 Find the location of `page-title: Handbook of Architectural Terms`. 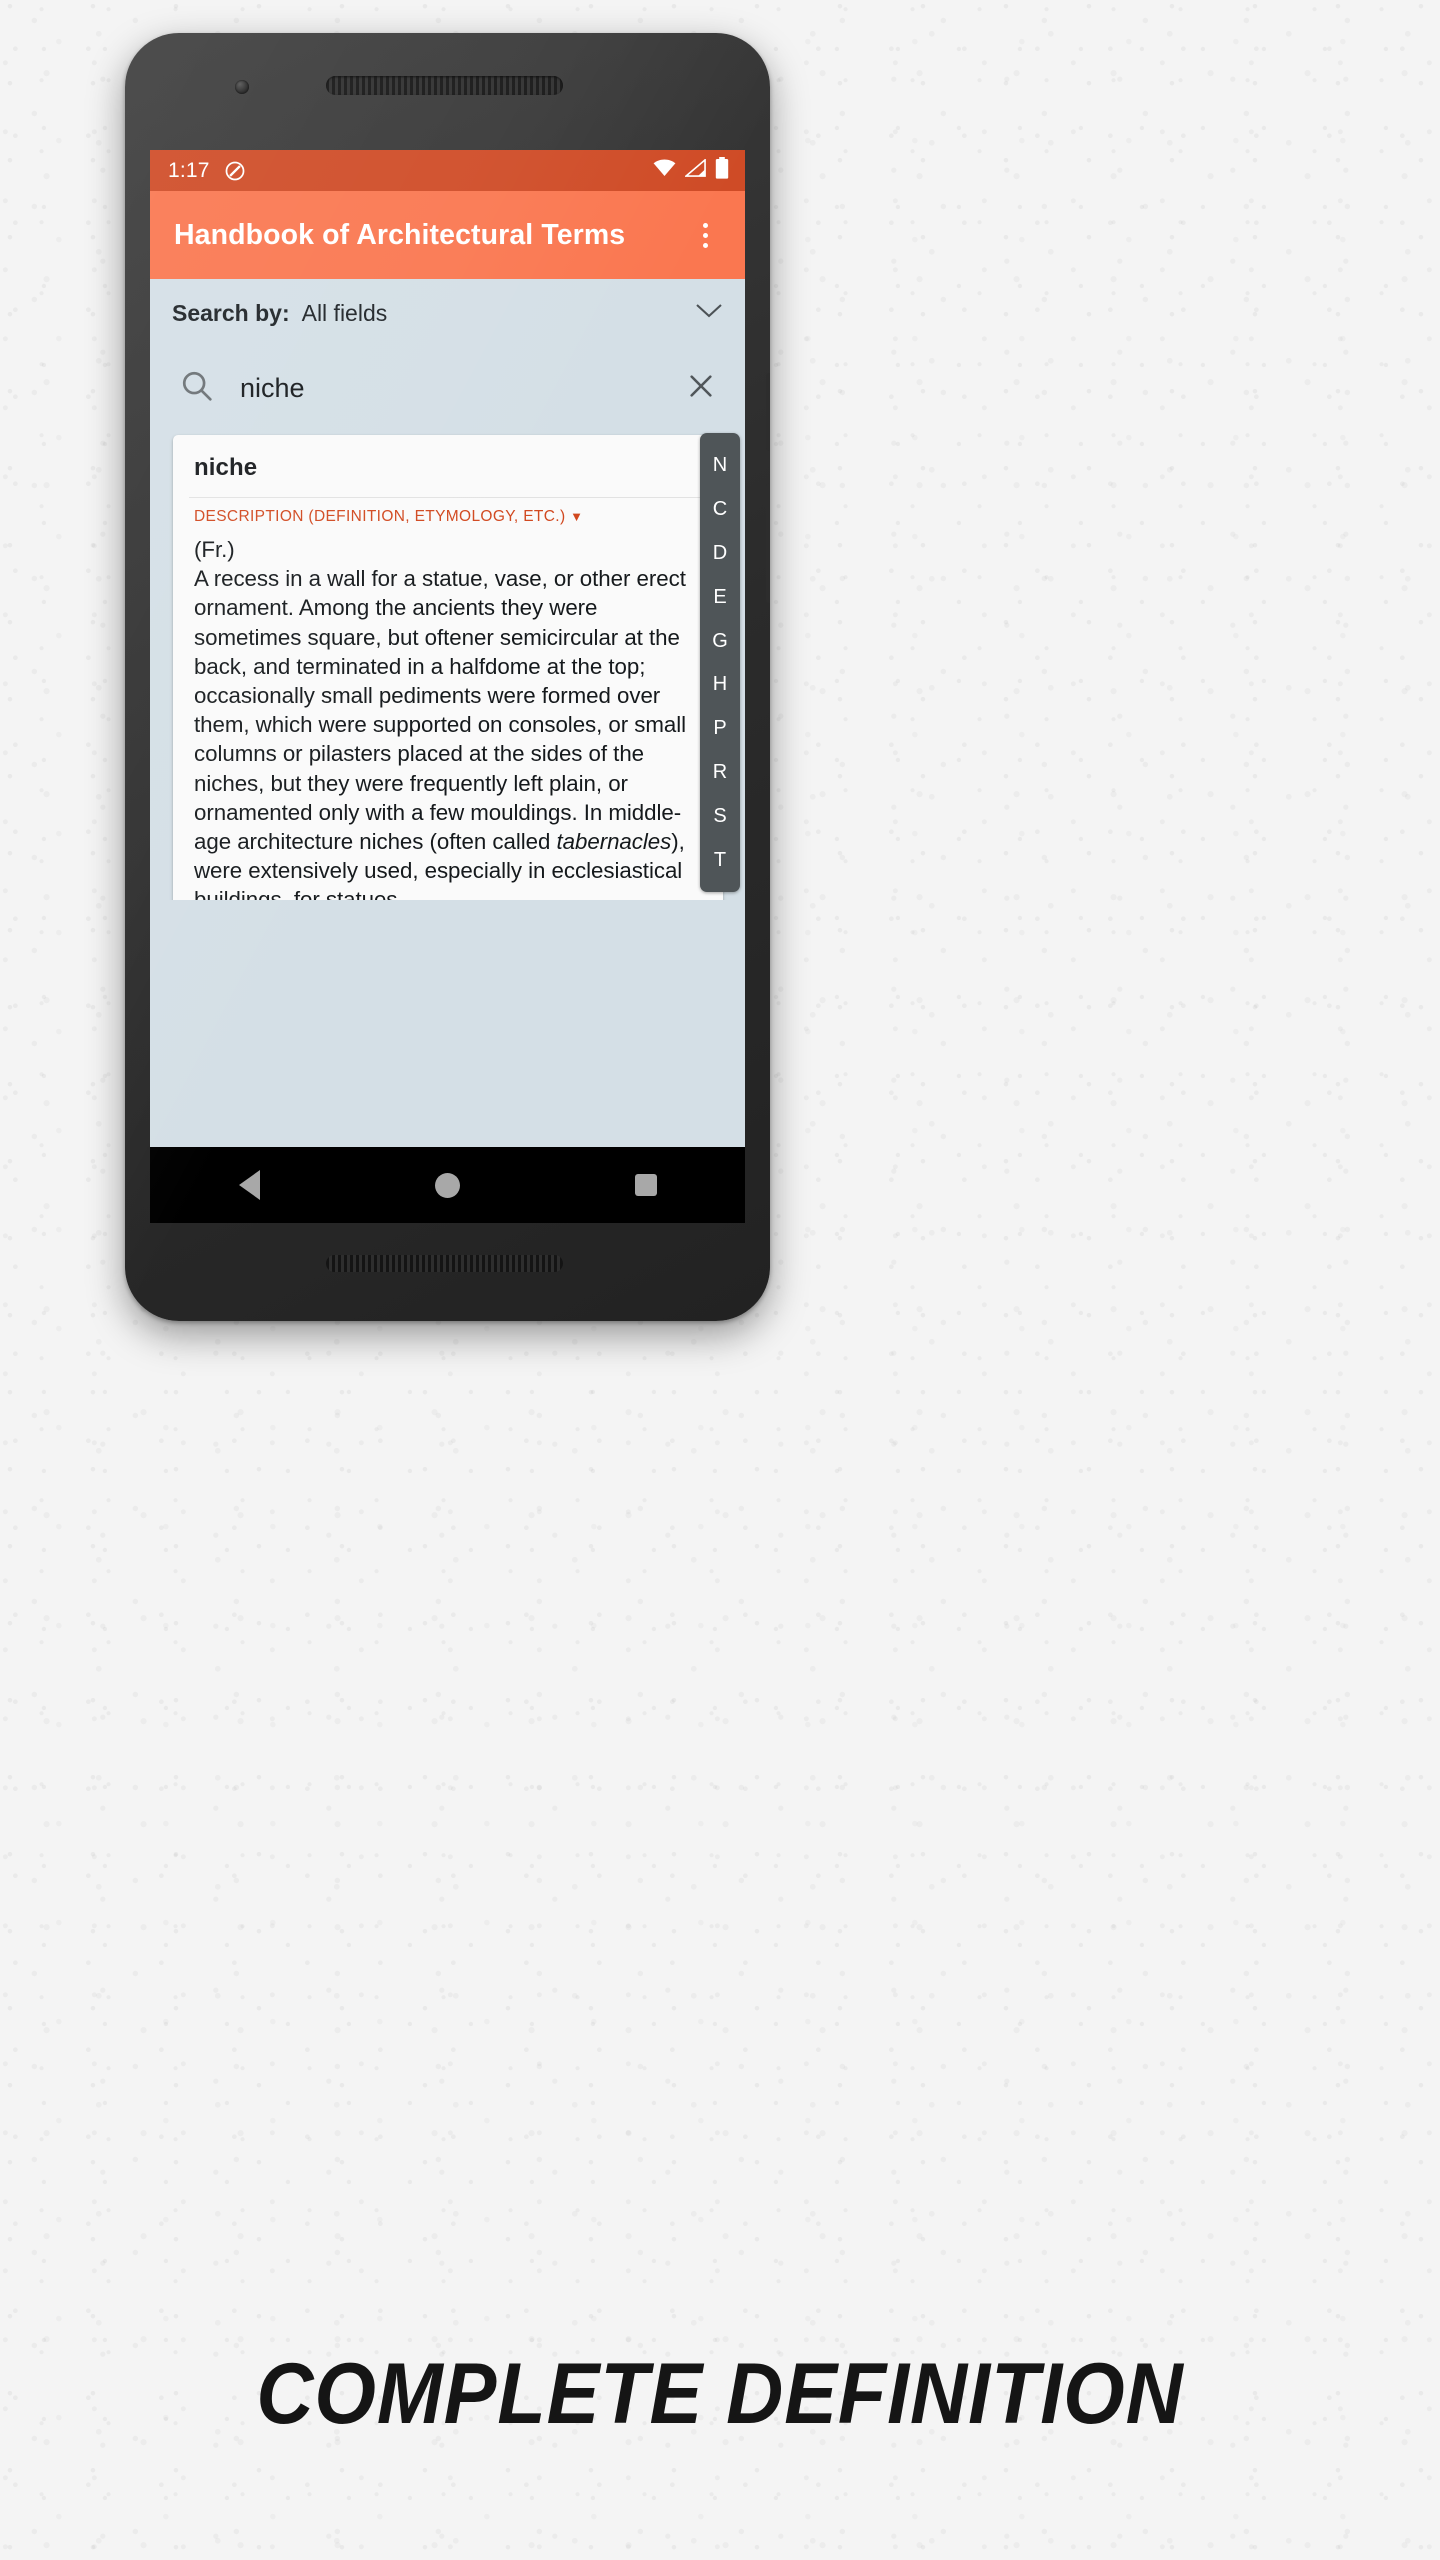

page-title: Handbook of Architectural Terms is located at coordinates (400, 234).